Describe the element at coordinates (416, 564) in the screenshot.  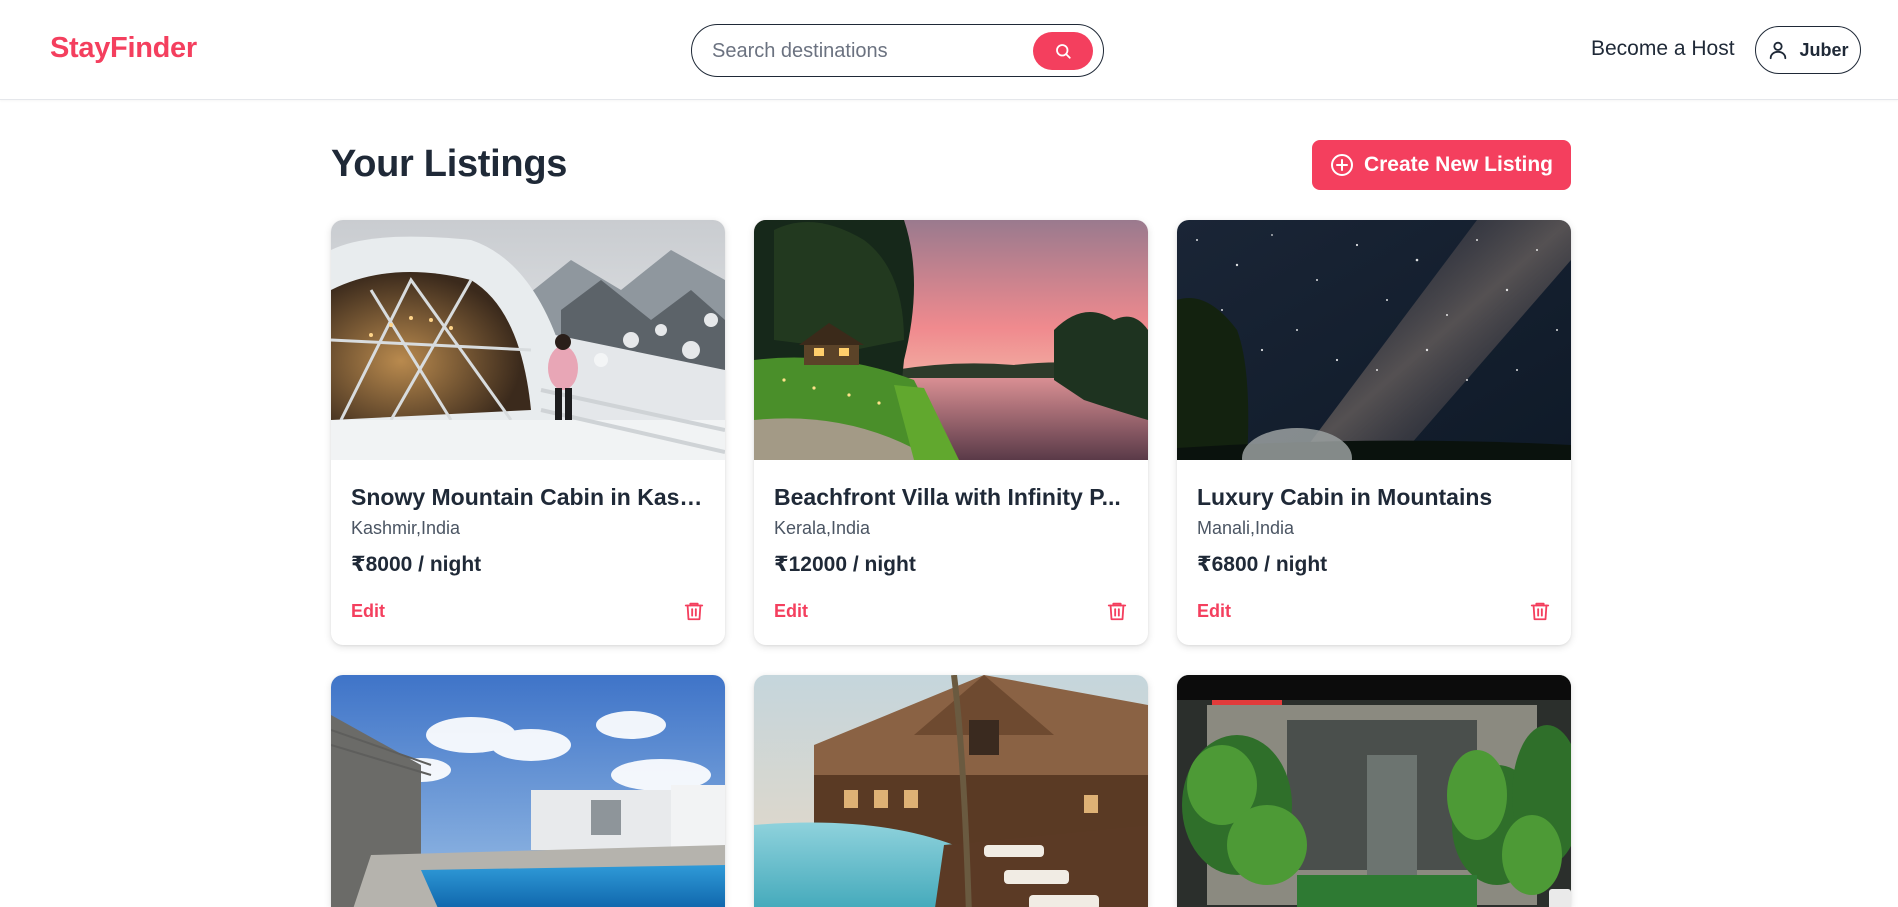
I see `listing-price: ₹8000 / night` at that location.